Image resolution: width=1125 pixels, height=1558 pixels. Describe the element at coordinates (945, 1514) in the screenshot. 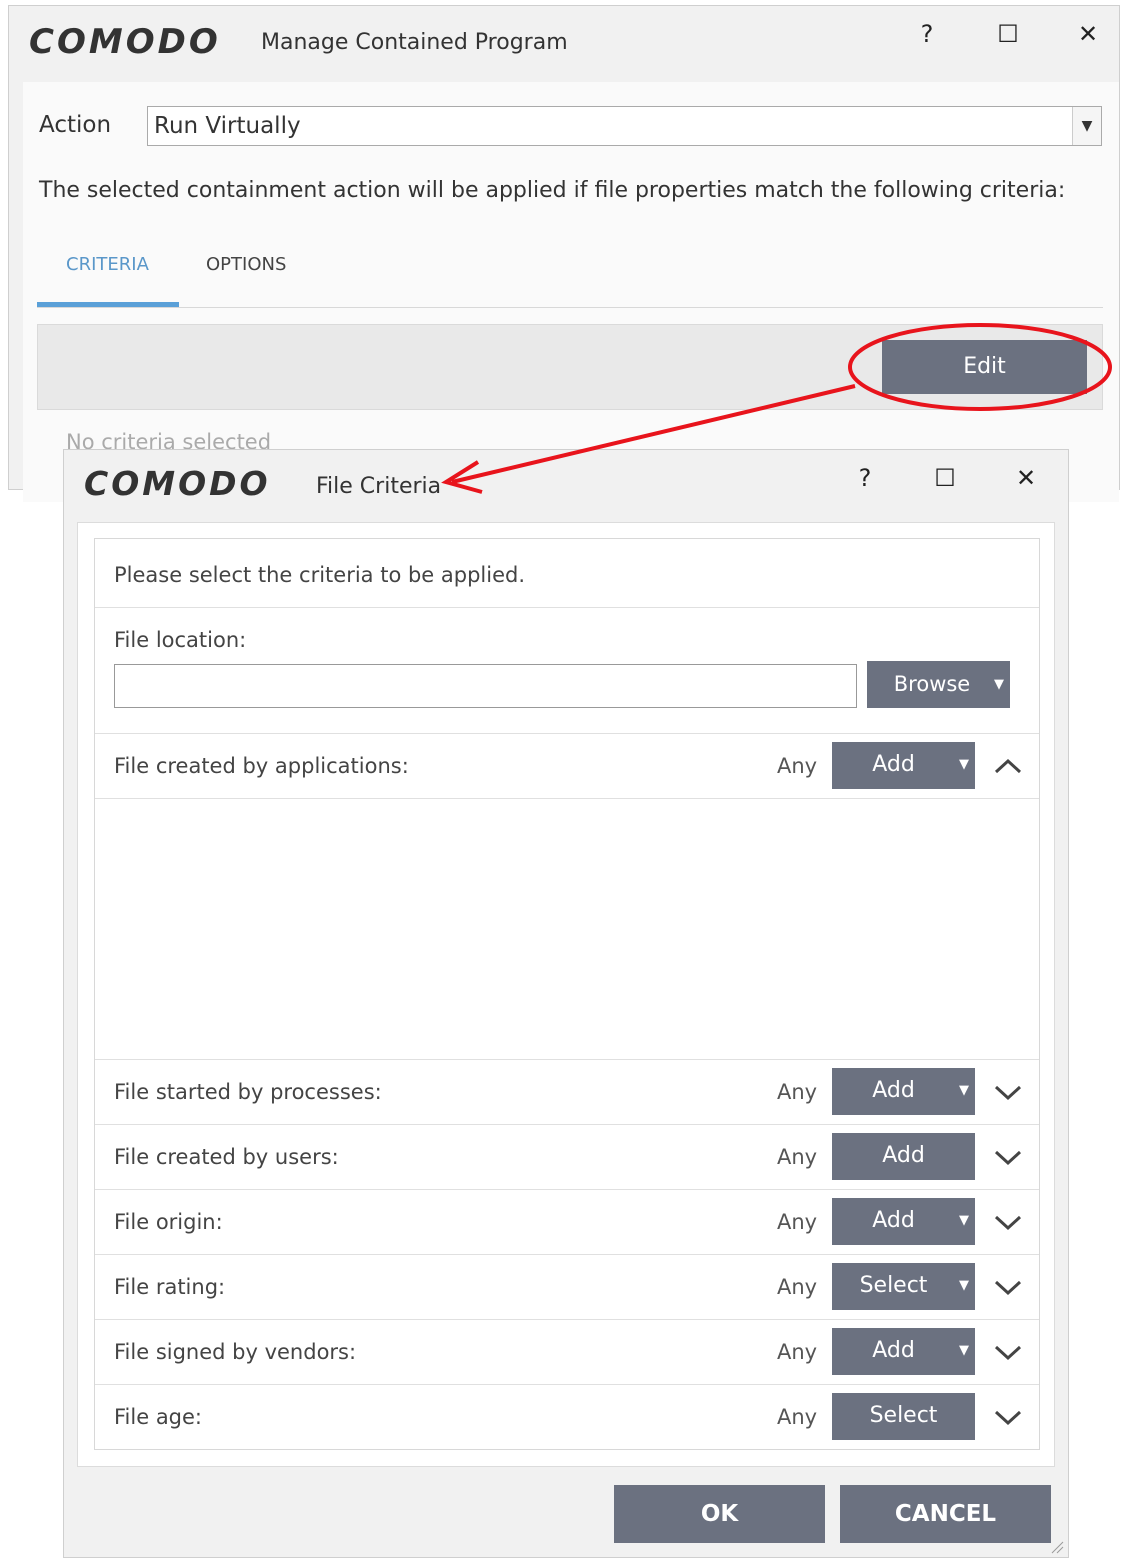

I see `cancel-button: CANCEL` at that location.